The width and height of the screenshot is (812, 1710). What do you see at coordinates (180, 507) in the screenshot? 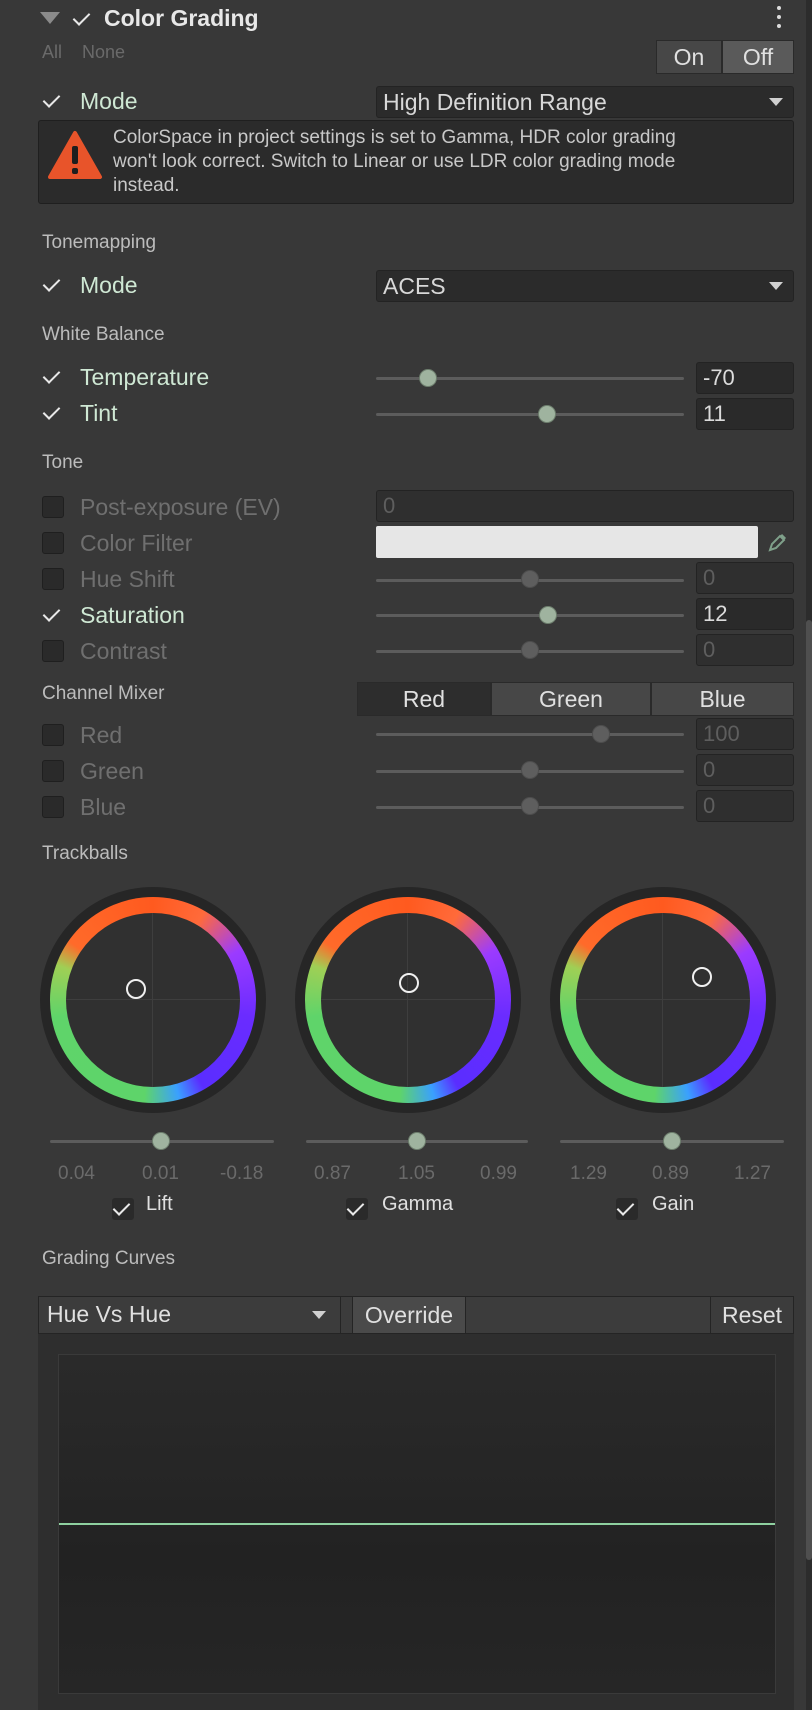
I see `post-exposure-label: Post-exposure (EV)` at bounding box center [180, 507].